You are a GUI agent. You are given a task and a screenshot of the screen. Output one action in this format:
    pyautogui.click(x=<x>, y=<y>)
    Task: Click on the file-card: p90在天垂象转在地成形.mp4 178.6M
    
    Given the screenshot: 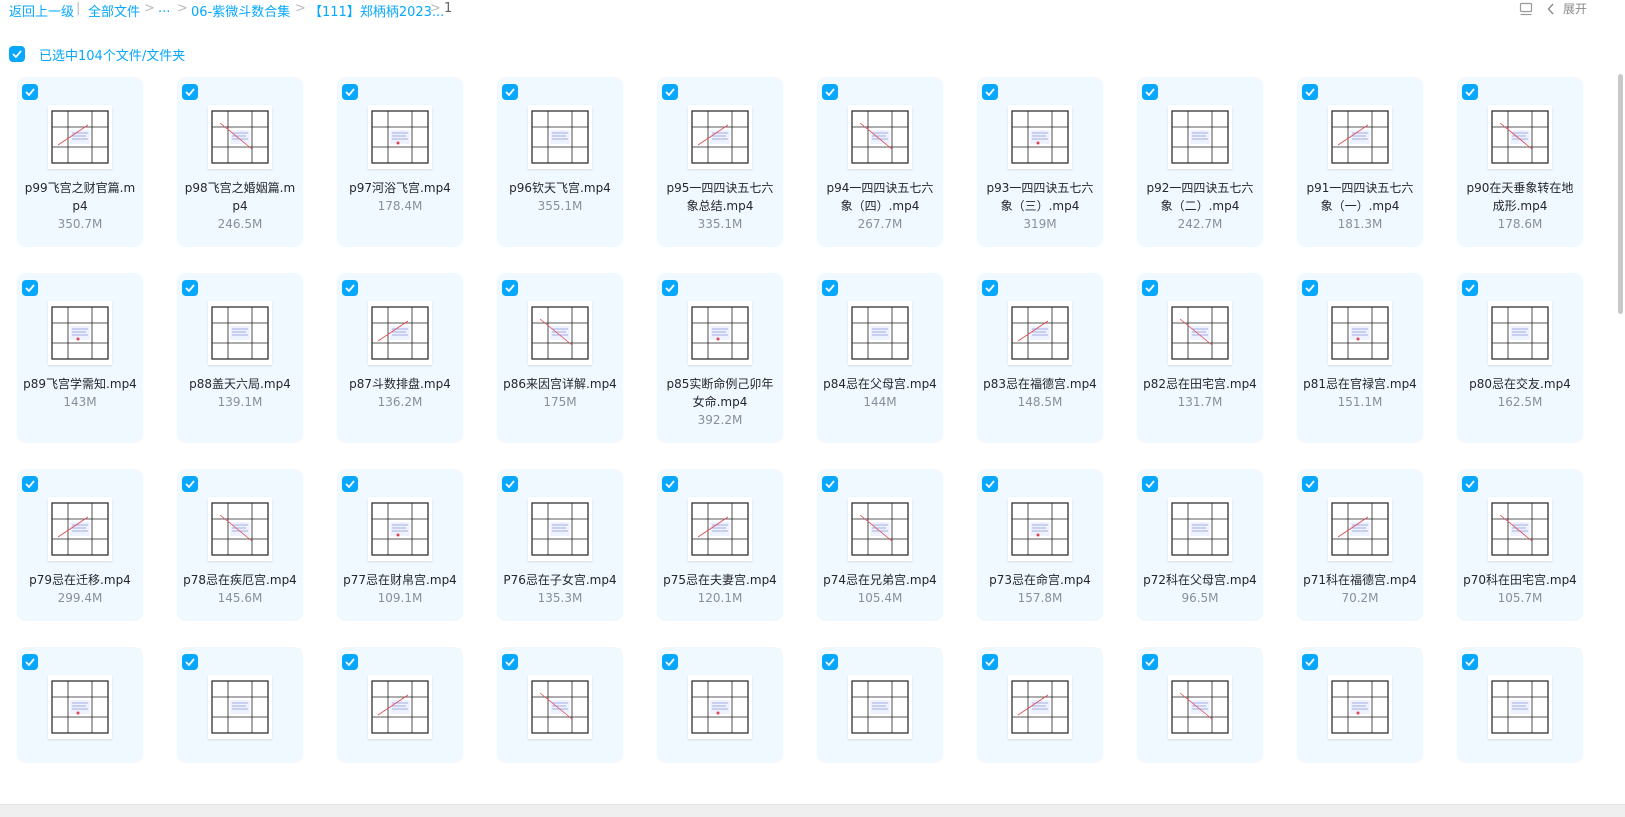 What is the action you would take?
    pyautogui.click(x=1520, y=162)
    